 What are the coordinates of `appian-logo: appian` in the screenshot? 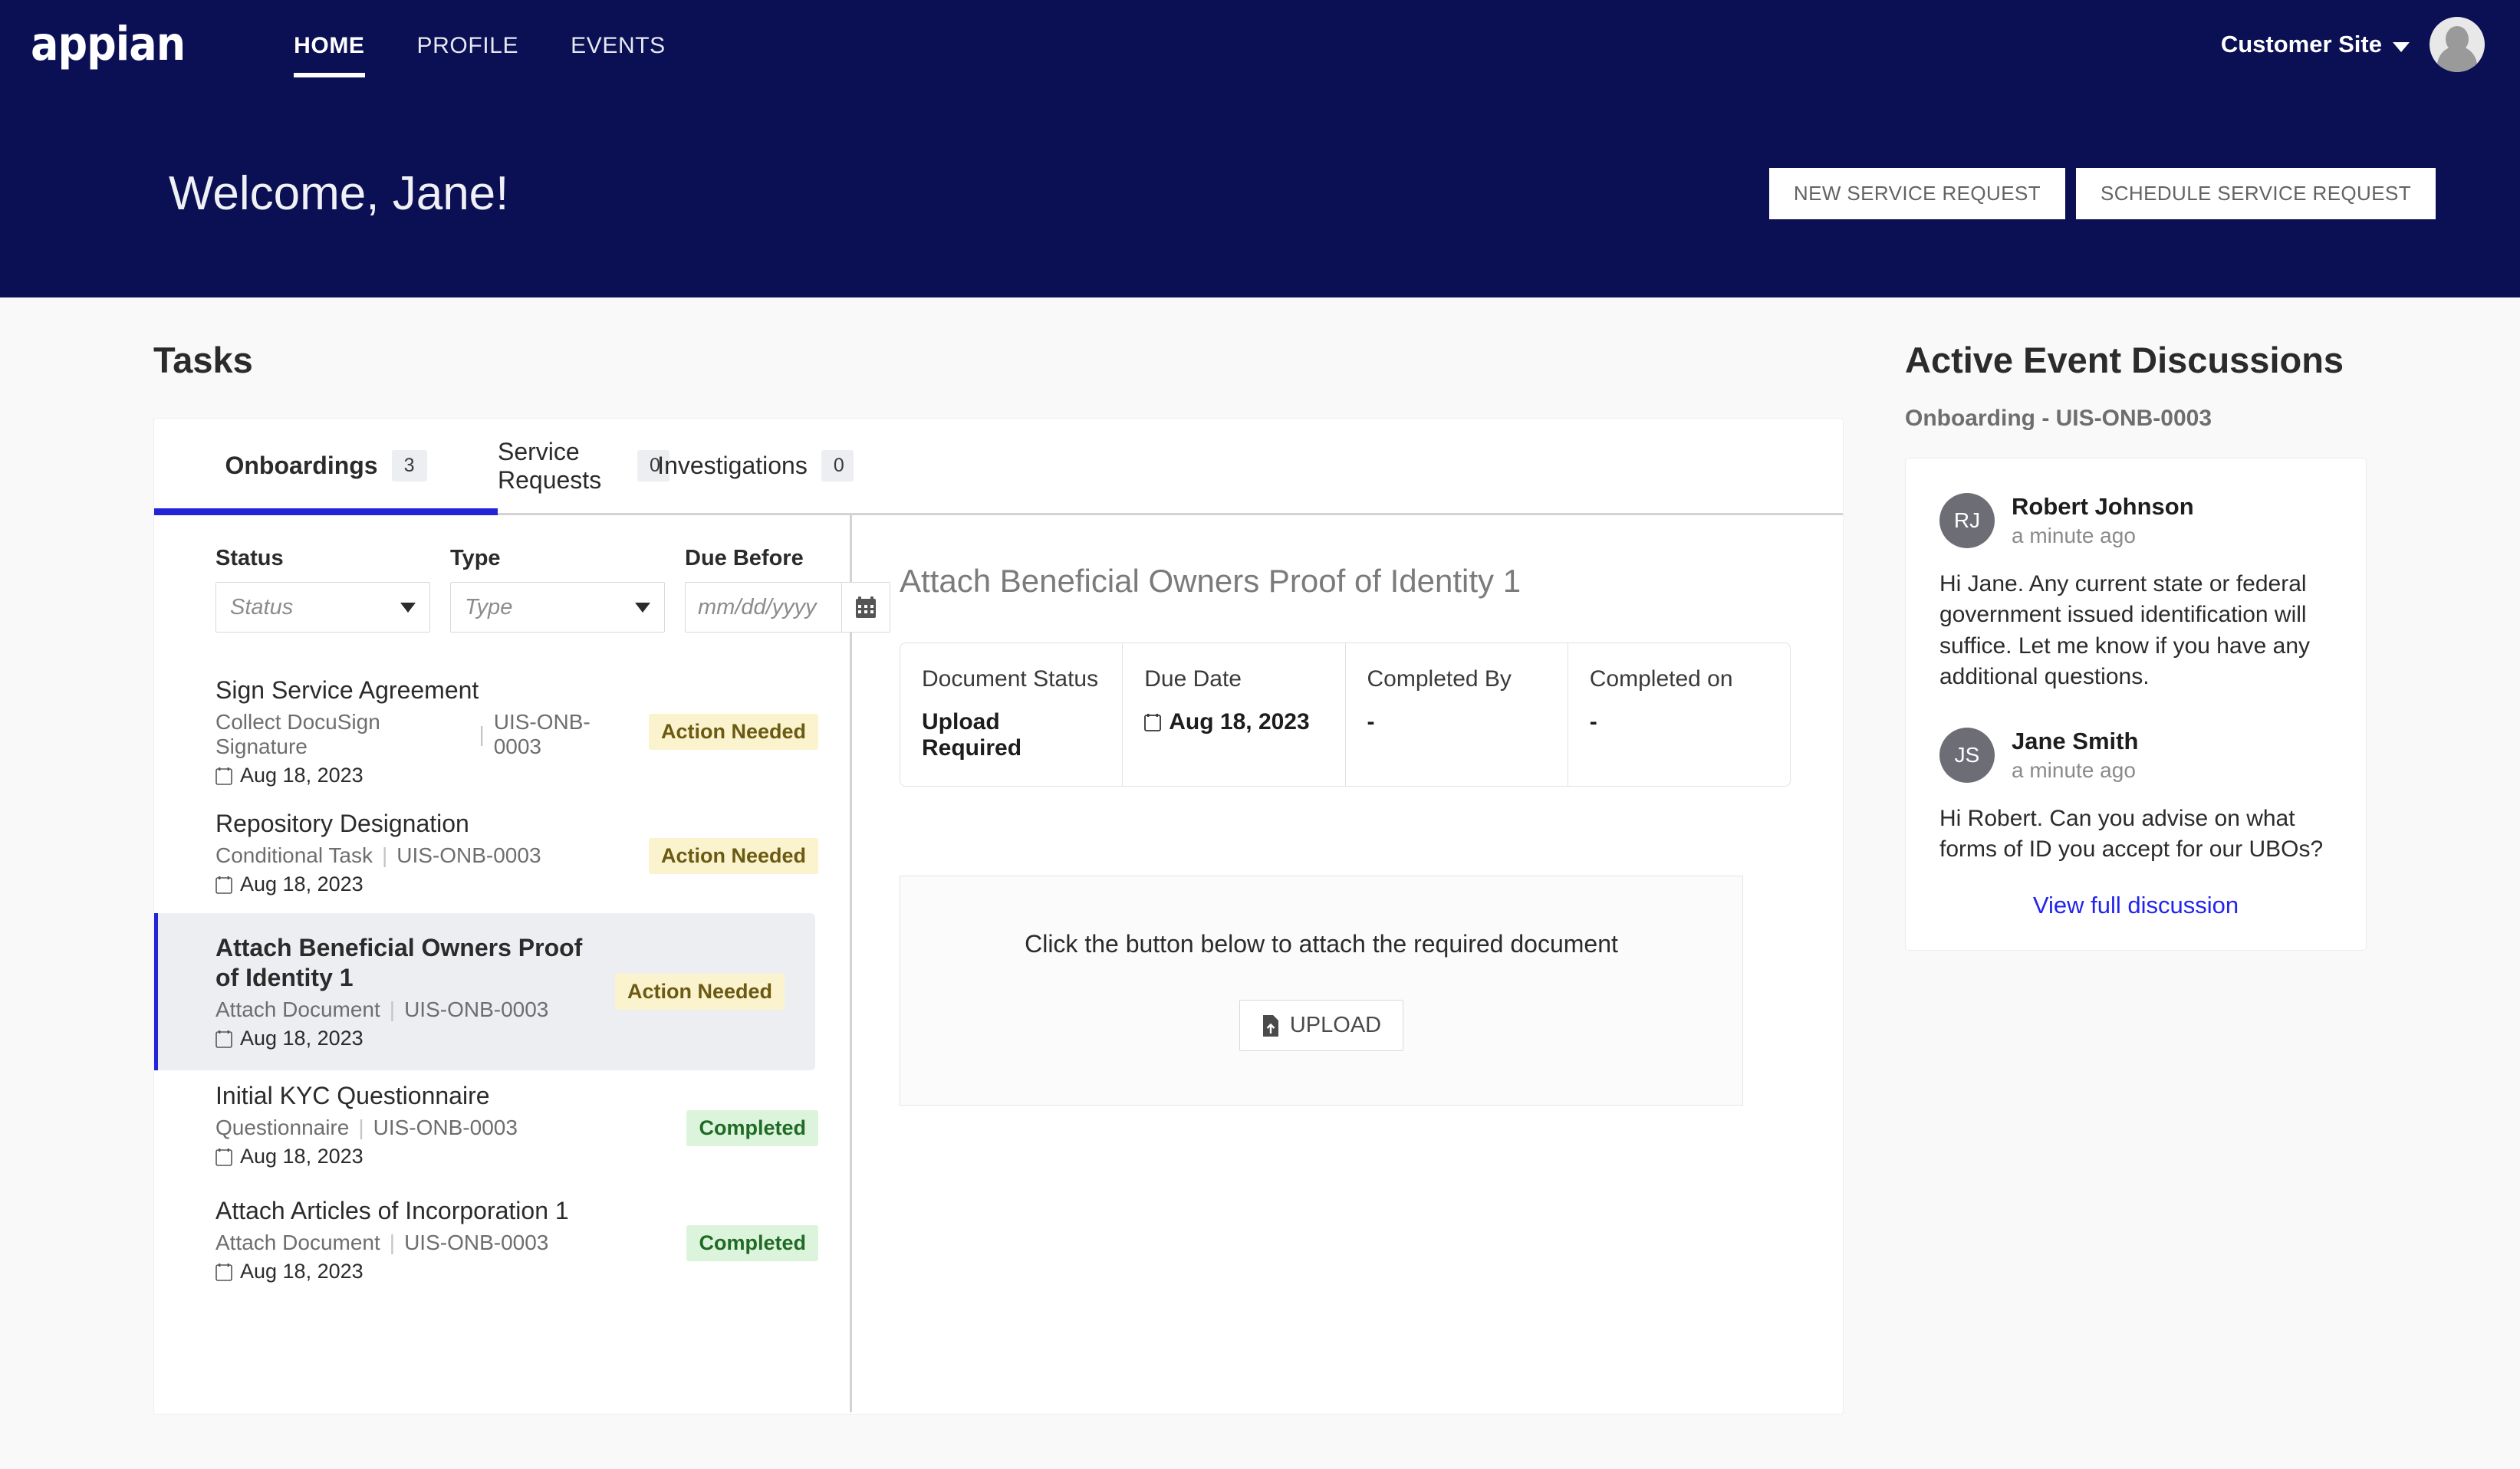 It's located at (108, 44).